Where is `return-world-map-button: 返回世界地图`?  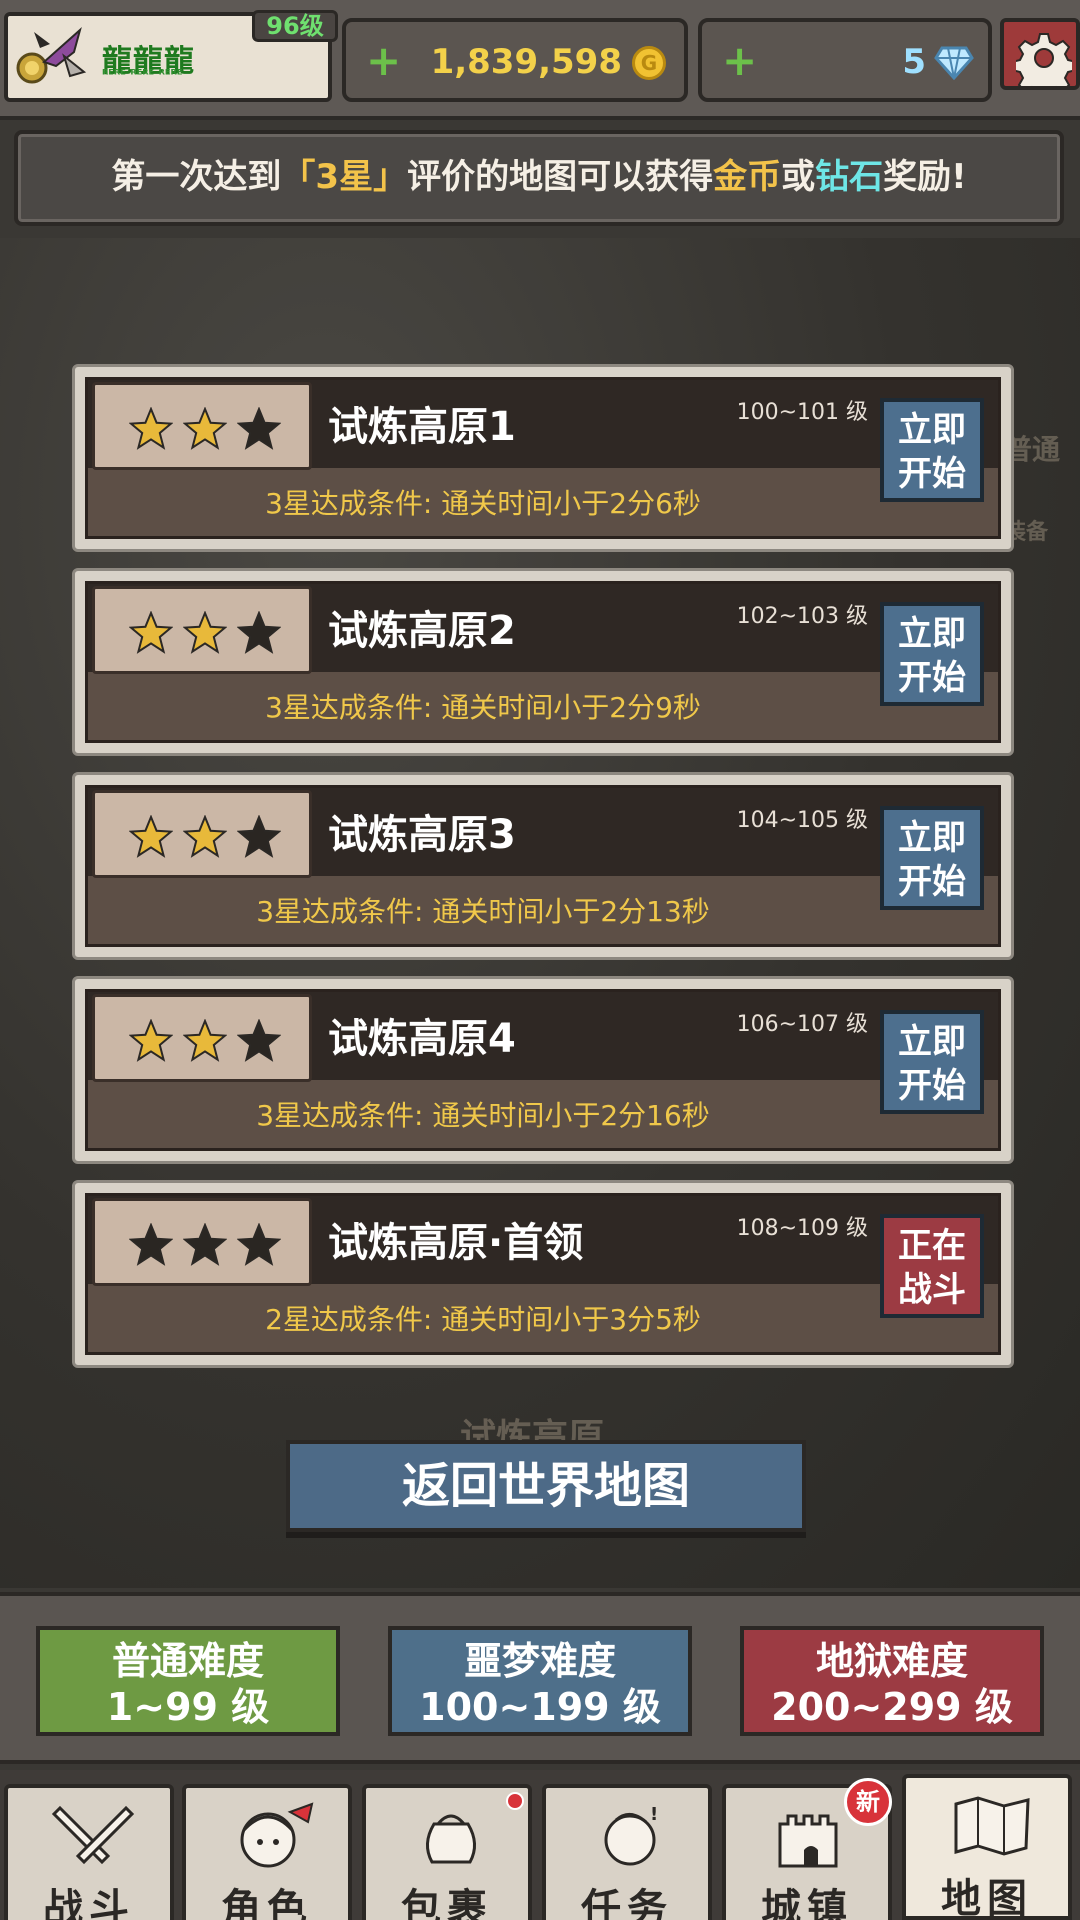 return-world-map-button: 返回世界地图 is located at coordinates (546, 1486).